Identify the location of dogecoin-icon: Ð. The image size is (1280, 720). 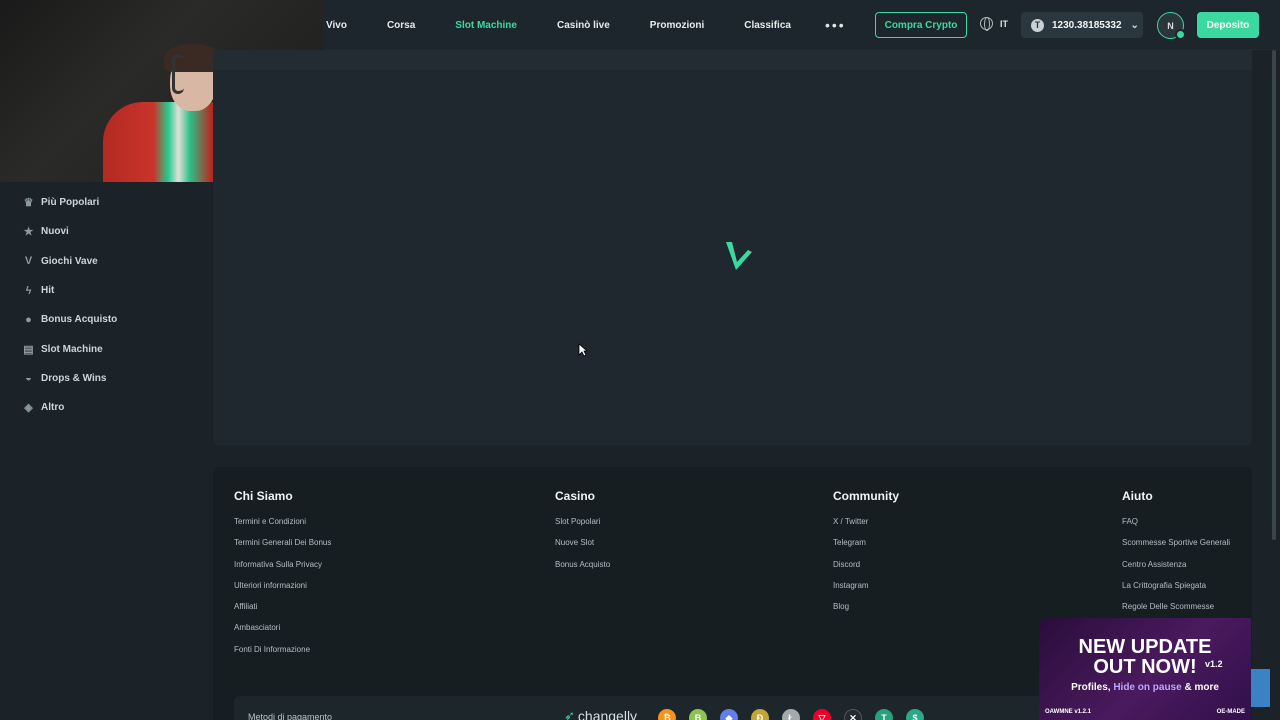
(760, 714).